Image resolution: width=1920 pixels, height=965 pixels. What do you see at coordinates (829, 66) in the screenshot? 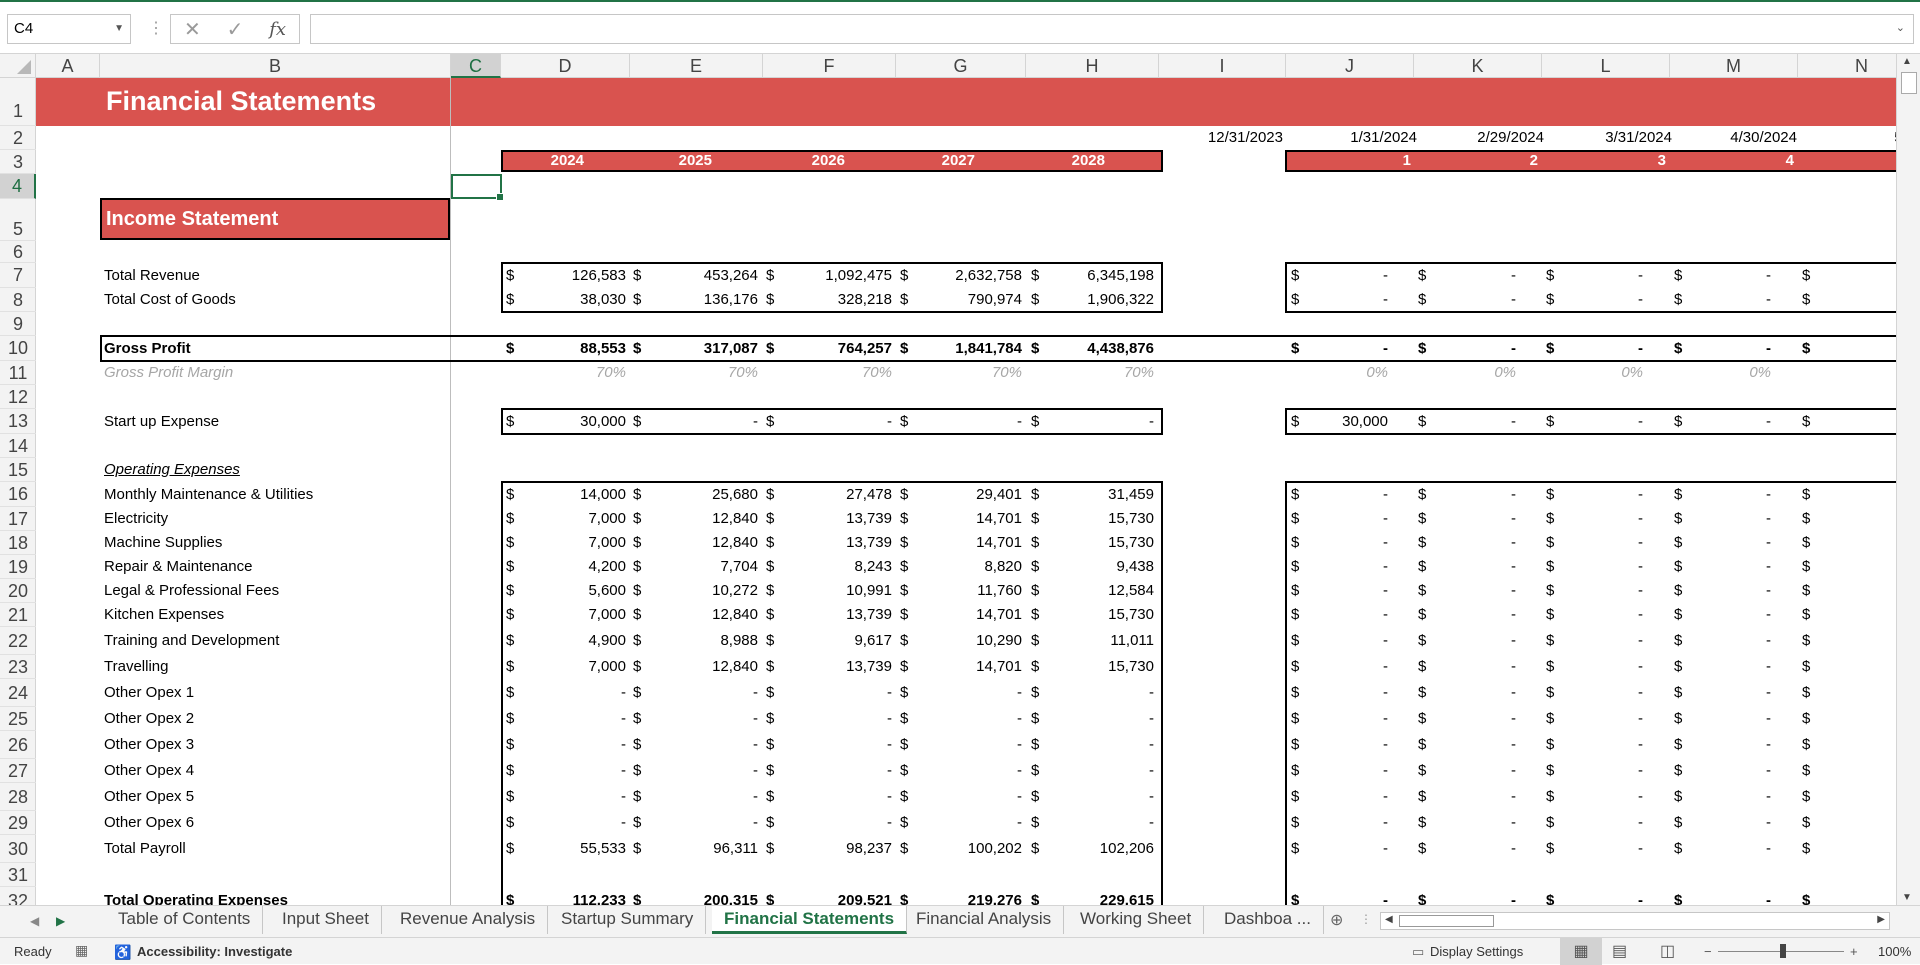
I see `column-header-f: F` at bounding box center [829, 66].